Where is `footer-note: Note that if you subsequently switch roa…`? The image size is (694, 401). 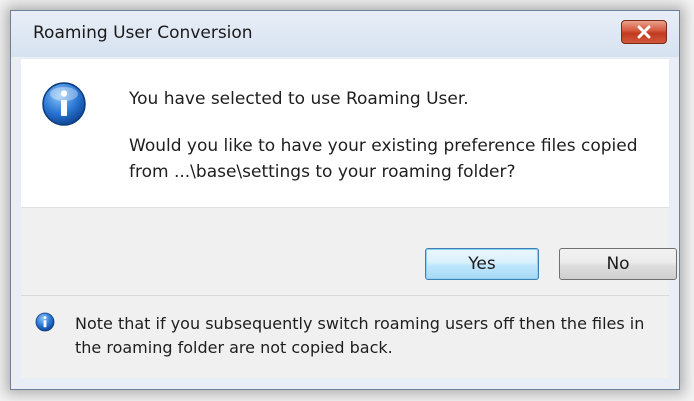 footer-note: Note that if you subsequently switch roa… is located at coordinates (360, 335).